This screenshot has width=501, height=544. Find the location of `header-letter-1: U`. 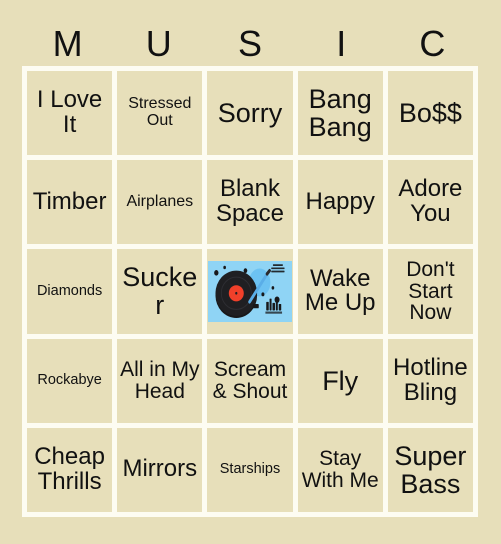

header-letter-1: U is located at coordinates (158, 43).